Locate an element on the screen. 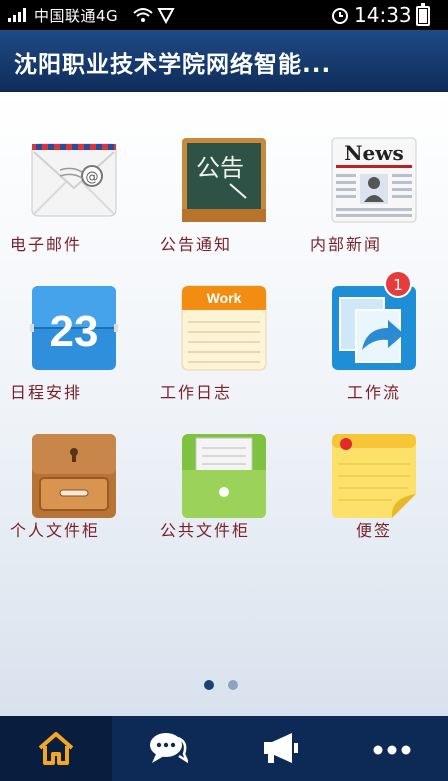  workflow-icon is located at coordinates (374, 328).